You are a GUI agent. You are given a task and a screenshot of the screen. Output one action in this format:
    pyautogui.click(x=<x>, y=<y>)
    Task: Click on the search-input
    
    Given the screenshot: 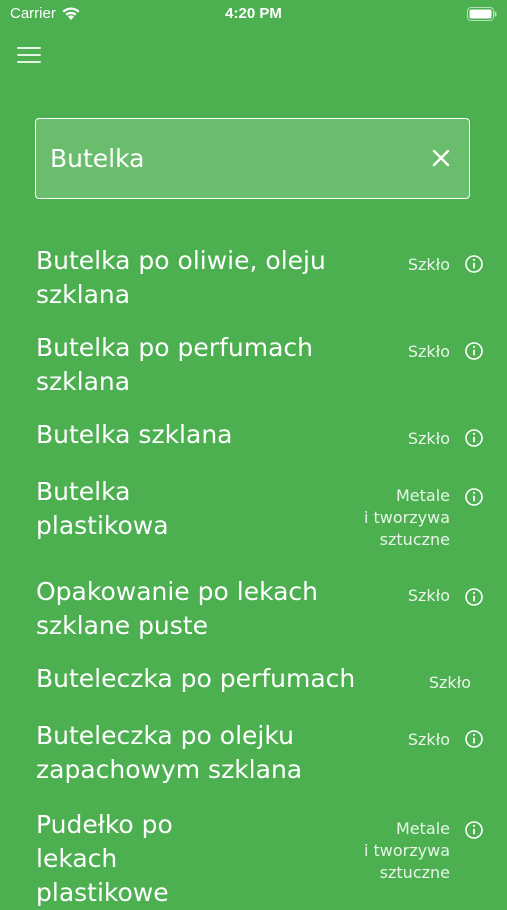 What is the action you would take?
    pyautogui.click(x=235, y=158)
    